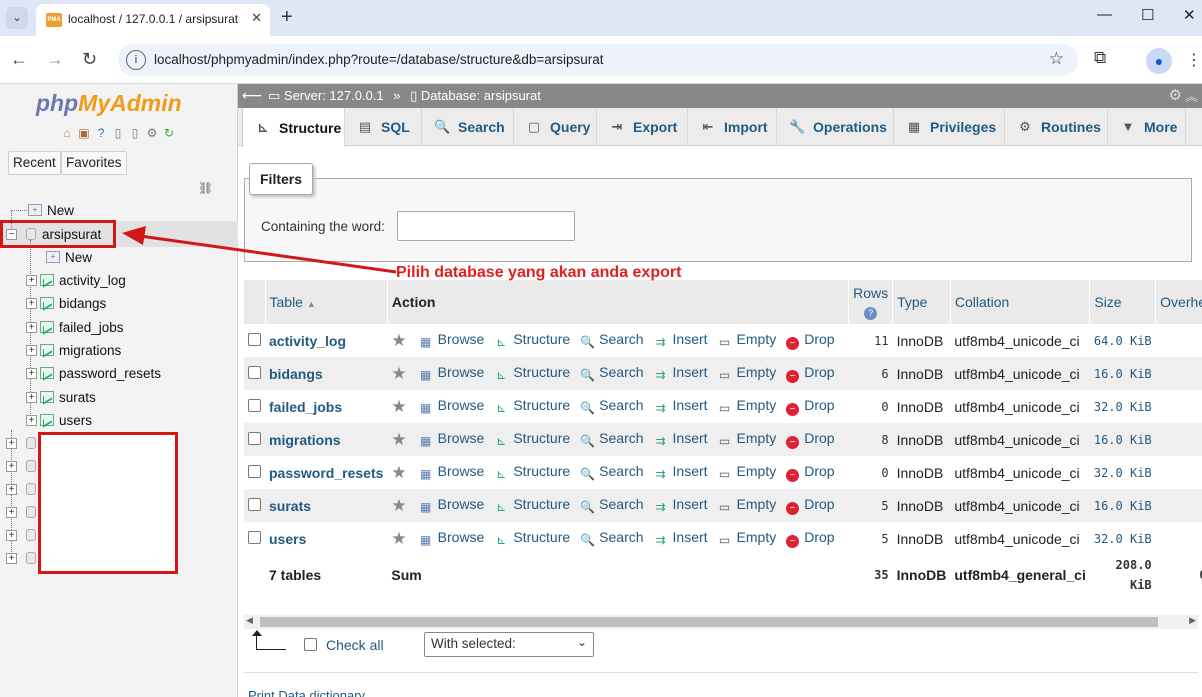 The width and height of the screenshot is (1202, 697). What do you see at coordinates (293, 127) in the screenshot?
I see `tab-structure: ⊾ Structure` at bounding box center [293, 127].